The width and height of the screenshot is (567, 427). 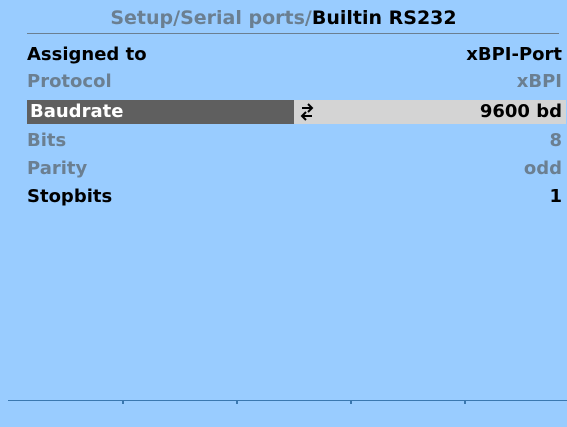 I want to click on cycle-arrows-icon, so click(x=307, y=112).